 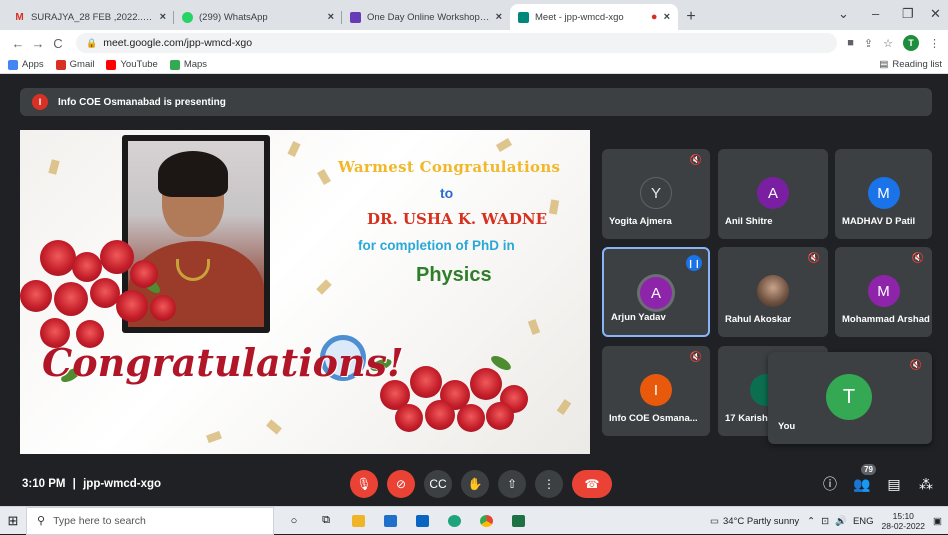 I want to click on back-icon: ←, so click(x=18, y=43).